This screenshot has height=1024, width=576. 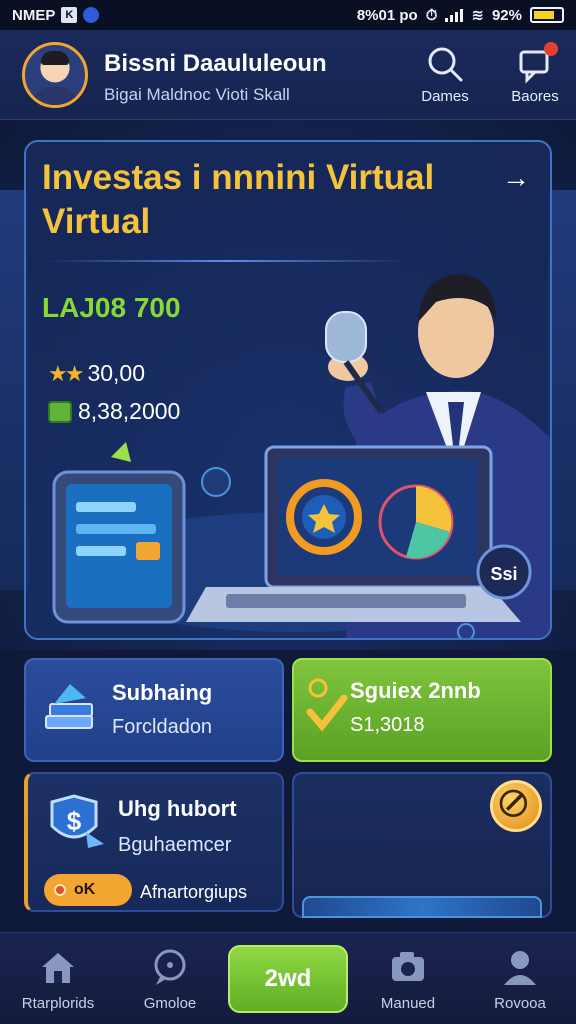 What do you see at coordinates (58, 968) in the screenshot?
I see `home-icon` at bounding box center [58, 968].